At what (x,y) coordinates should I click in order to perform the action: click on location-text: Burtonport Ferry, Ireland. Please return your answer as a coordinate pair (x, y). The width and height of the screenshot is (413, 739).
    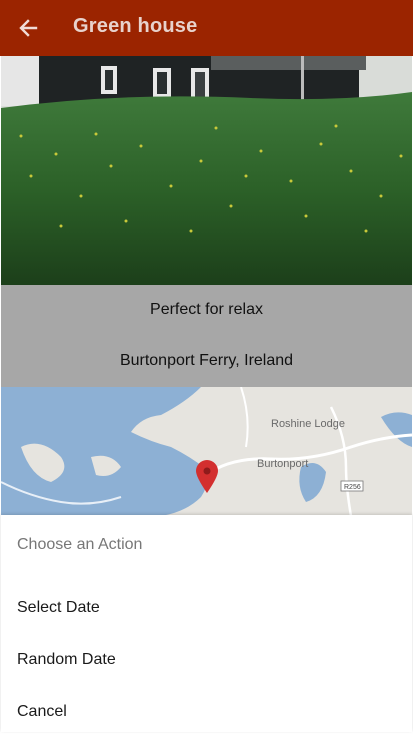
    Looking at the image, I should click on (206, 360).